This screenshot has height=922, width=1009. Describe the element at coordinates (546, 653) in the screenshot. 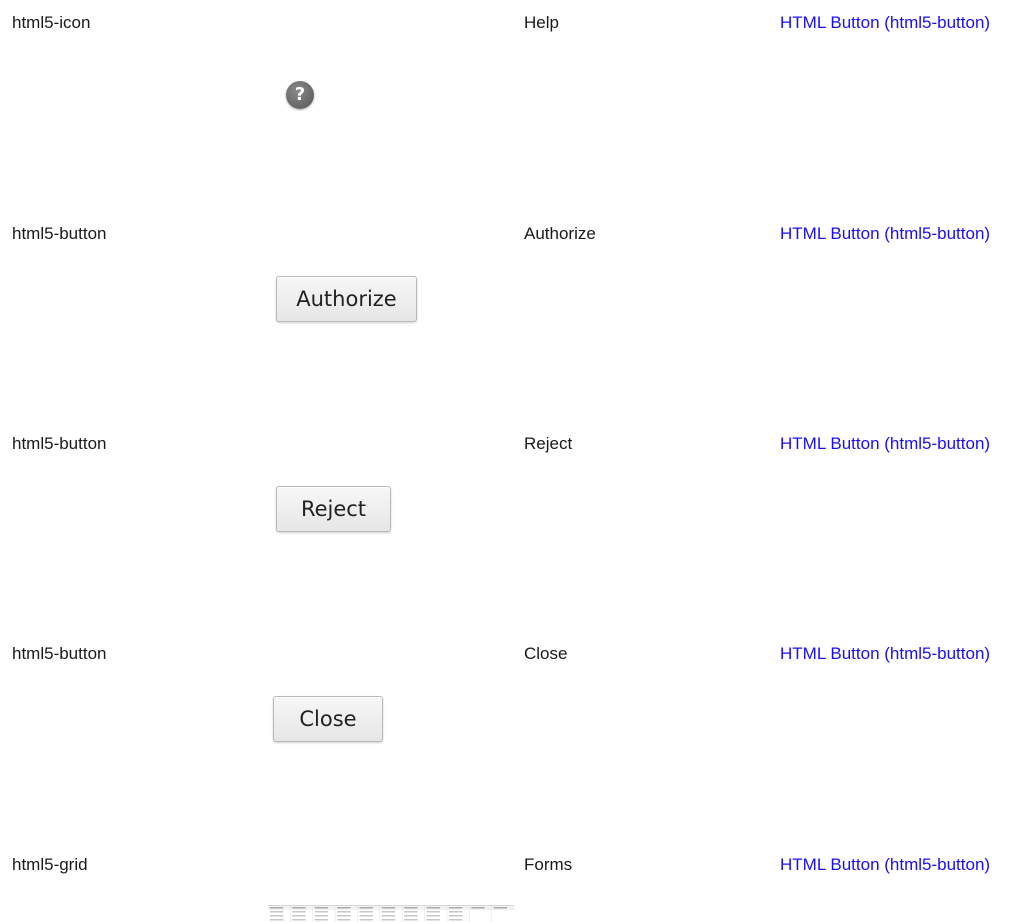

I see `component-label: Close` at that location.